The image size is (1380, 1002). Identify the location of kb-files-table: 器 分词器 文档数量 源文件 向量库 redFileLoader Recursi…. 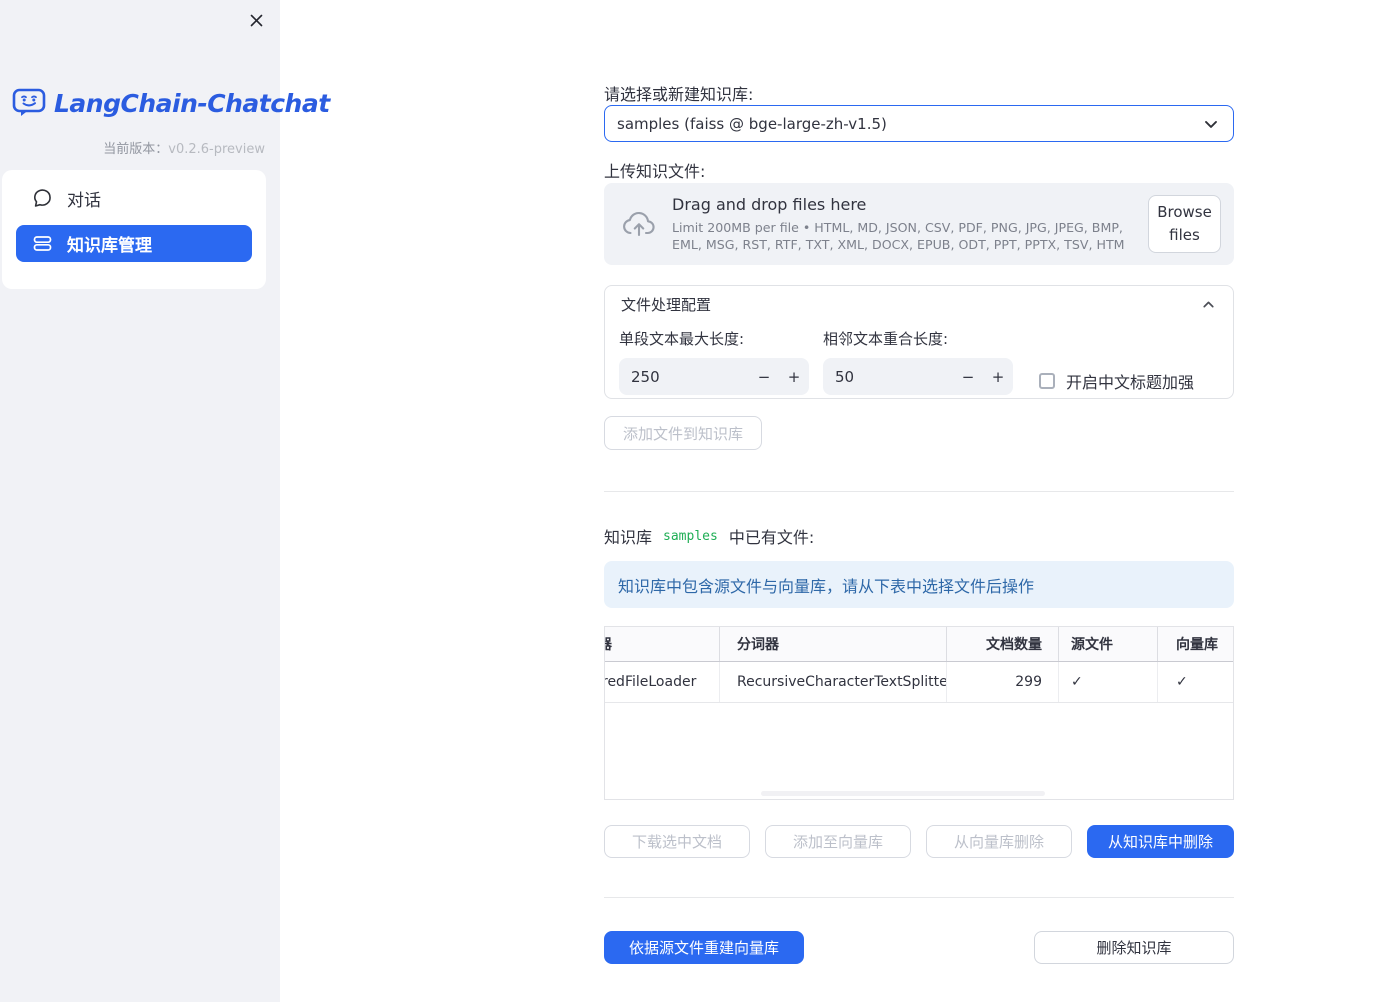
(919, 713).